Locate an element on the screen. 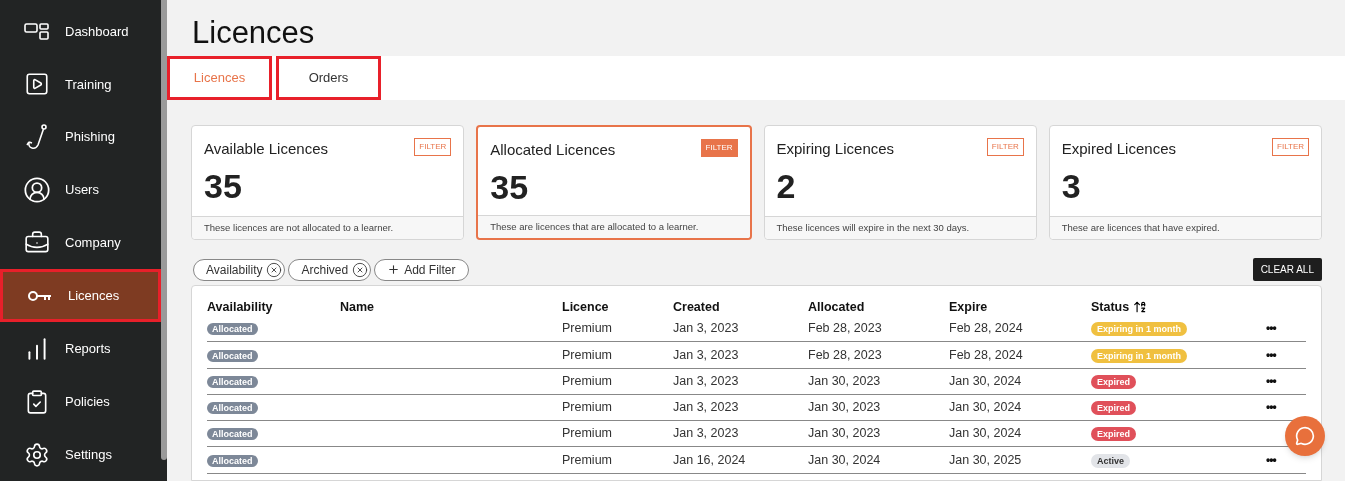  column-header: Licence is located at coordinates (585, 307).